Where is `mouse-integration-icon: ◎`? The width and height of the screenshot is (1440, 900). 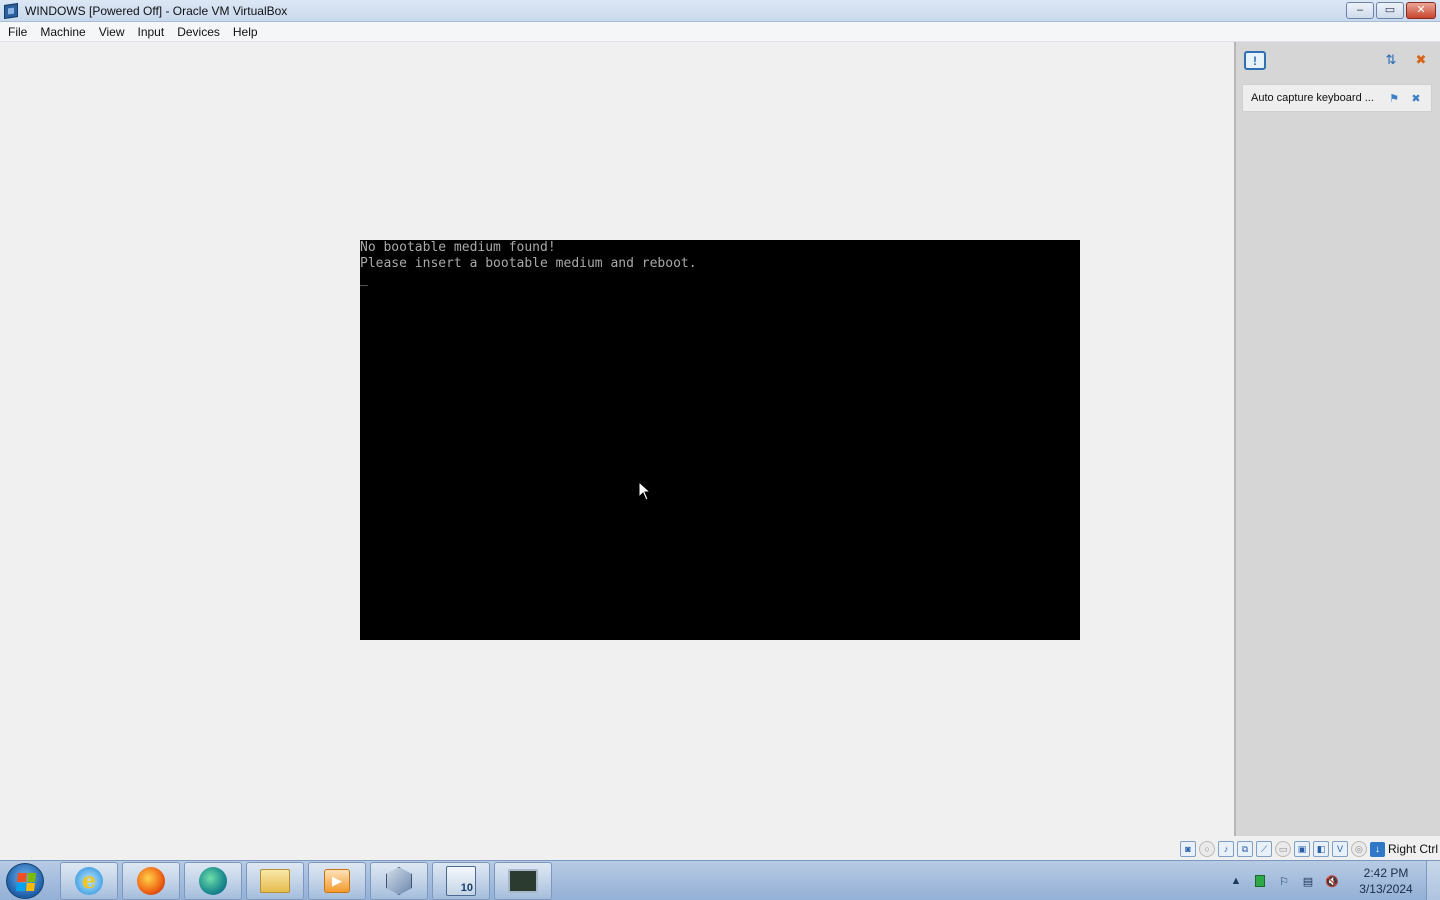
mouse-integration-icon: ◎ is located at coordinates (1358, 849).